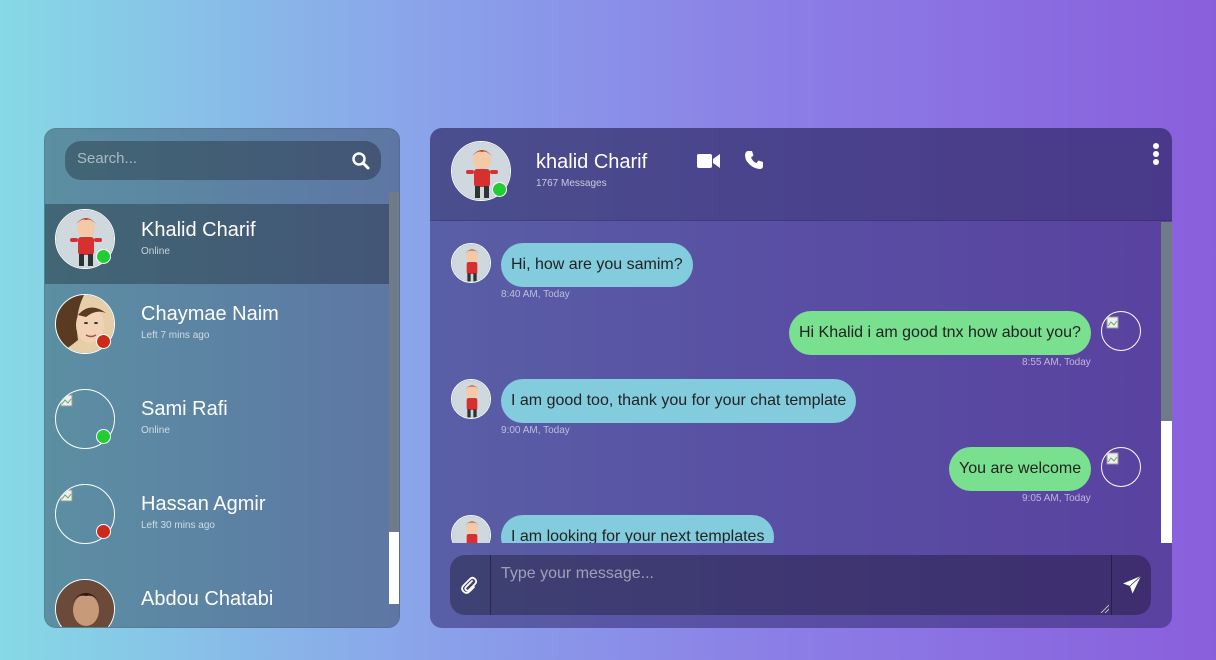  Describe the element at coordinates (184, 409) in the screenshot. I see `contact-name: Sami Rafi` at that location.